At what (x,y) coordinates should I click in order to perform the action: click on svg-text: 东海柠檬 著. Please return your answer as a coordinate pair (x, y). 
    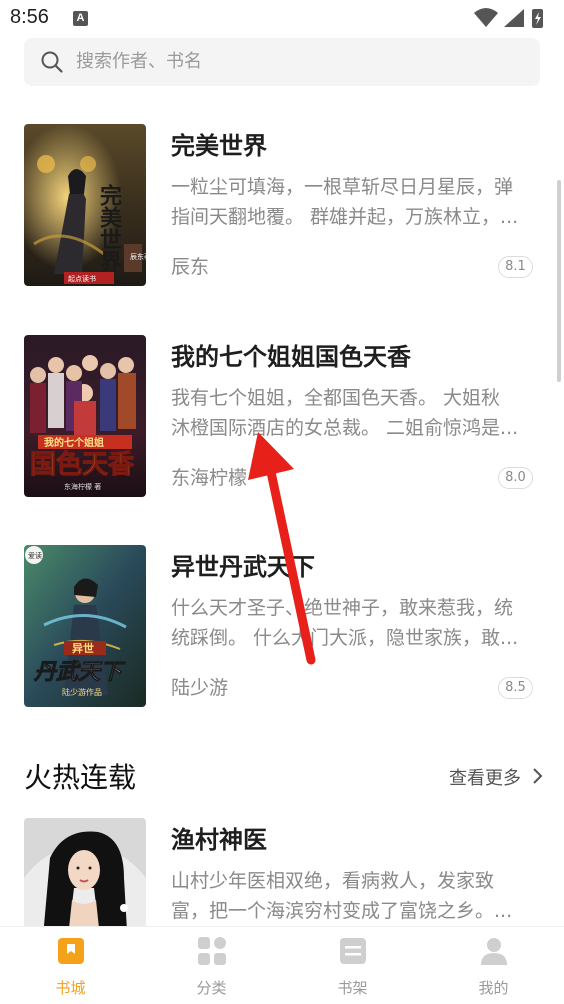
    Looking at the image, I should click on (82, 486).